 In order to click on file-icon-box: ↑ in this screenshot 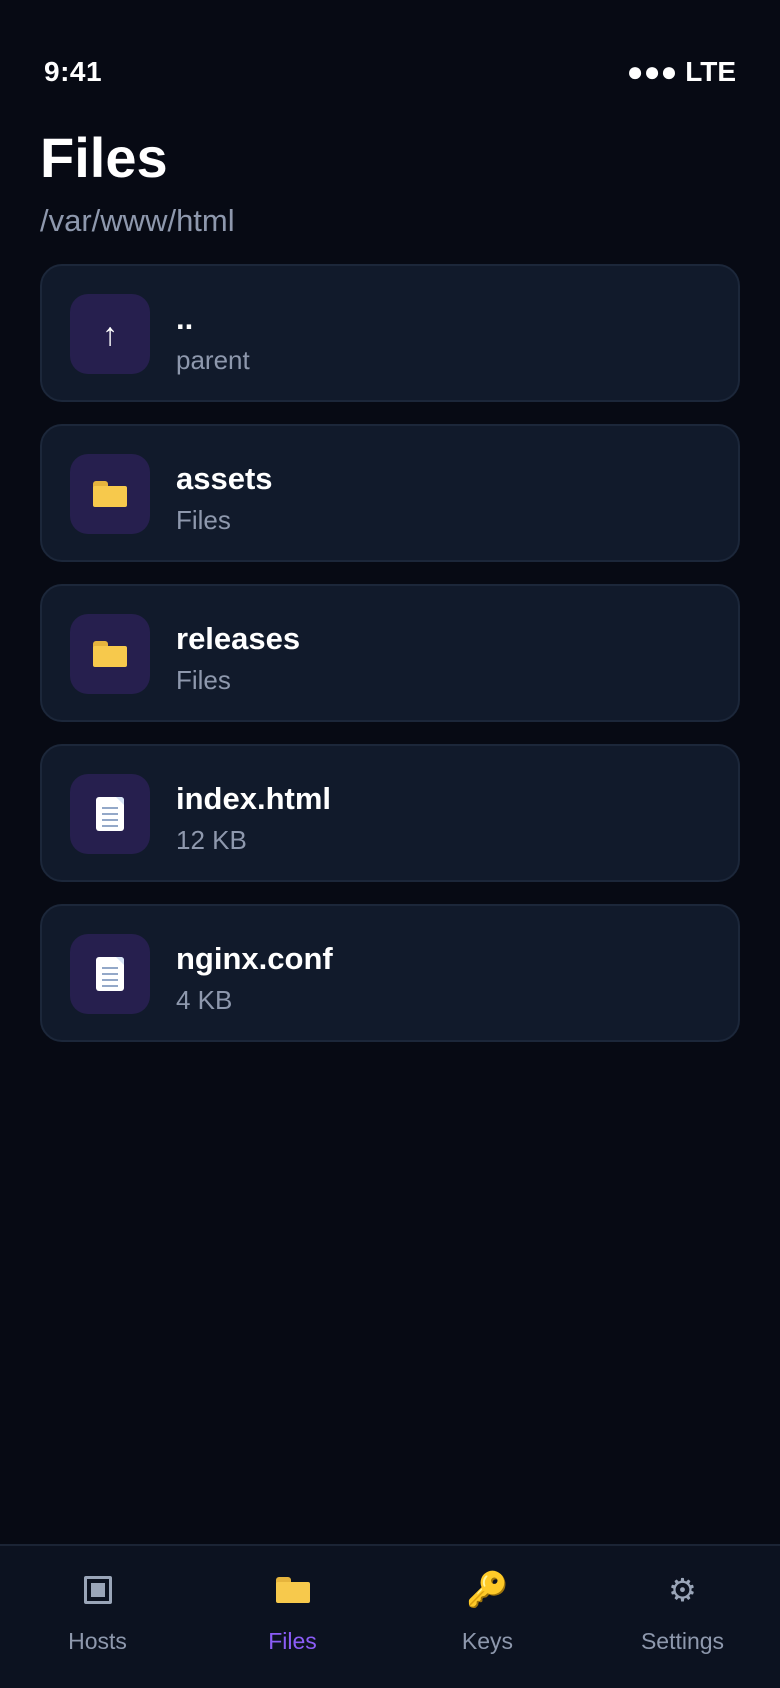, I will do `click(110, 334)`.